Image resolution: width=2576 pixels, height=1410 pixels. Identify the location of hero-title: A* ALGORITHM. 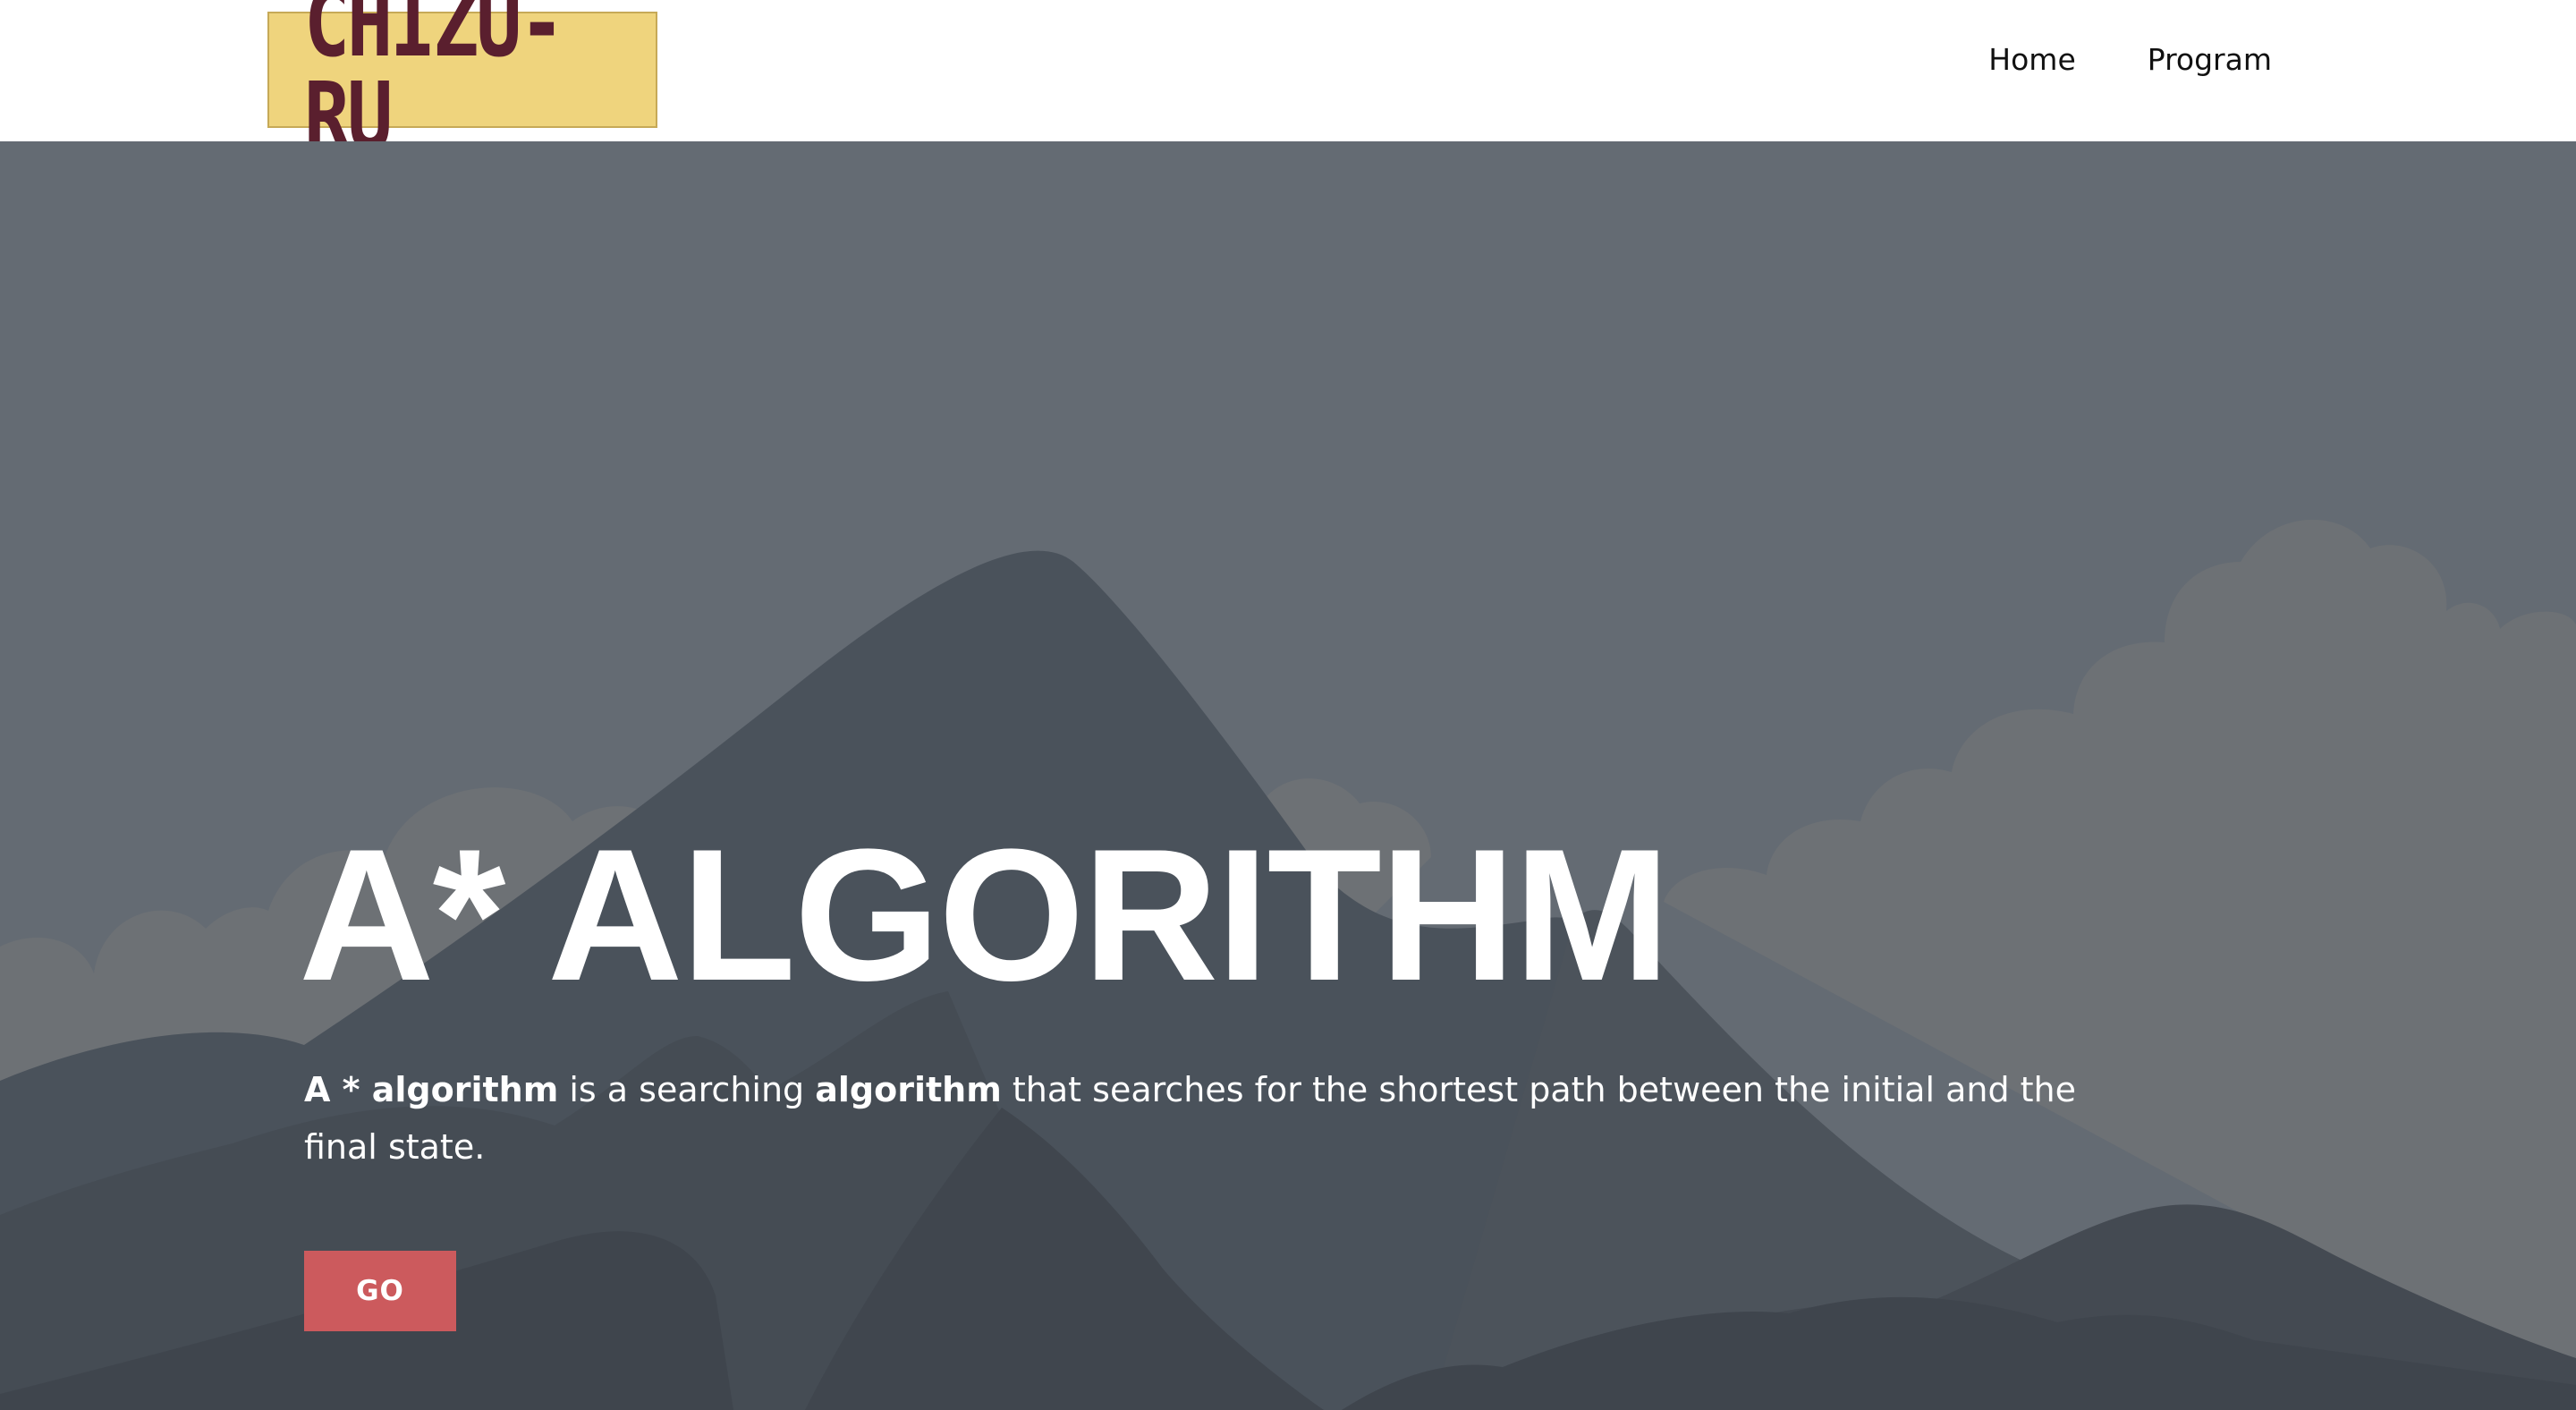
(984, 915).